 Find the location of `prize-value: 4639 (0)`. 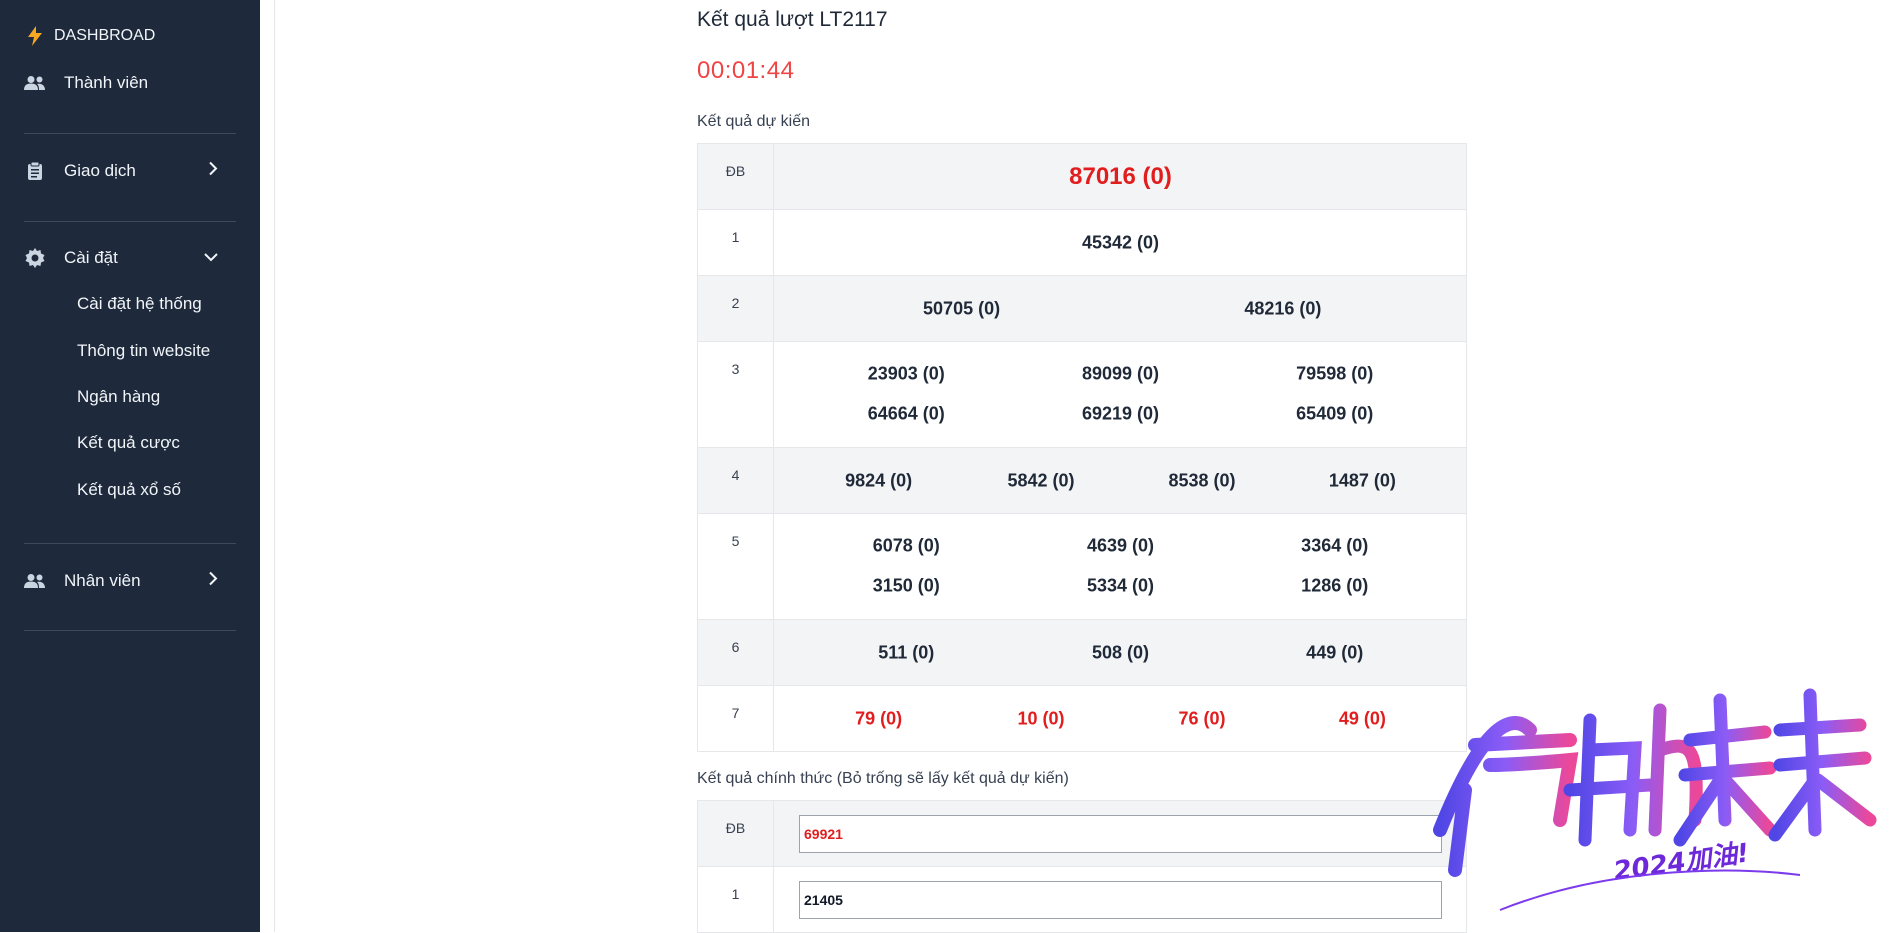

prize-value: 4639 (0) is located at coordinates (1120, 545).